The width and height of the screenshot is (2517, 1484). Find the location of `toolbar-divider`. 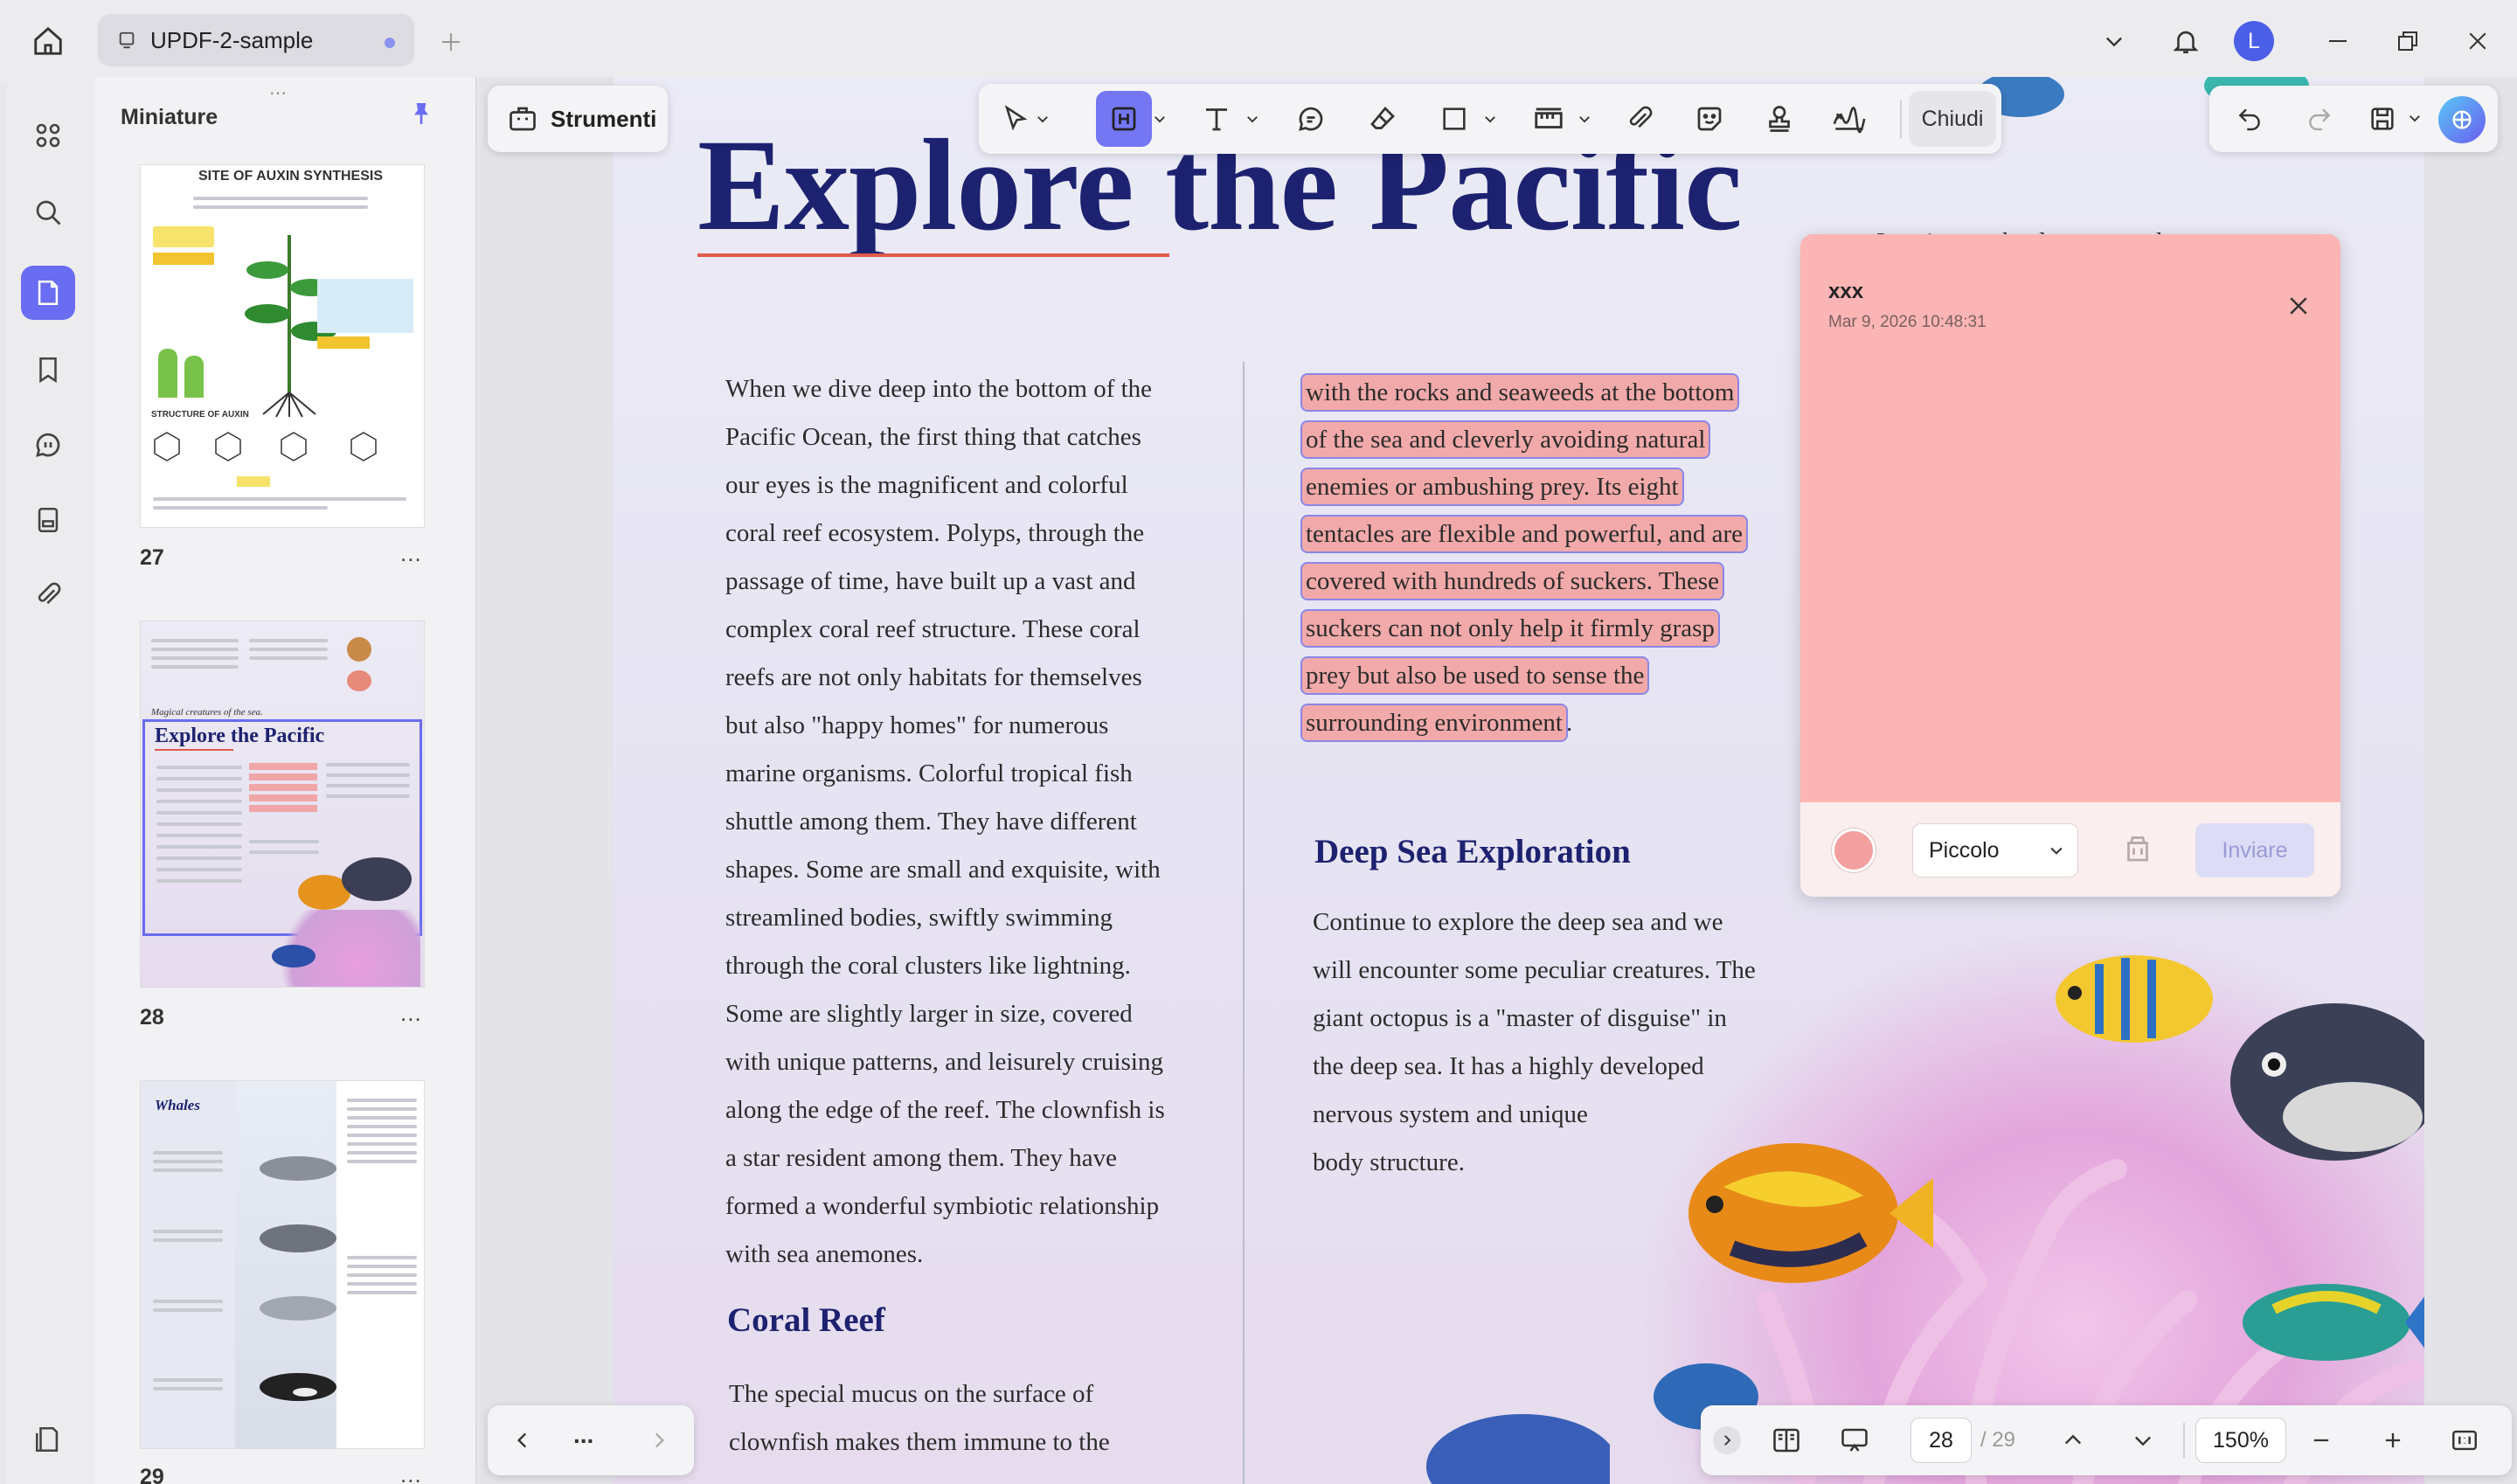

toolbar-divider is located at coordinates (1901, 119).